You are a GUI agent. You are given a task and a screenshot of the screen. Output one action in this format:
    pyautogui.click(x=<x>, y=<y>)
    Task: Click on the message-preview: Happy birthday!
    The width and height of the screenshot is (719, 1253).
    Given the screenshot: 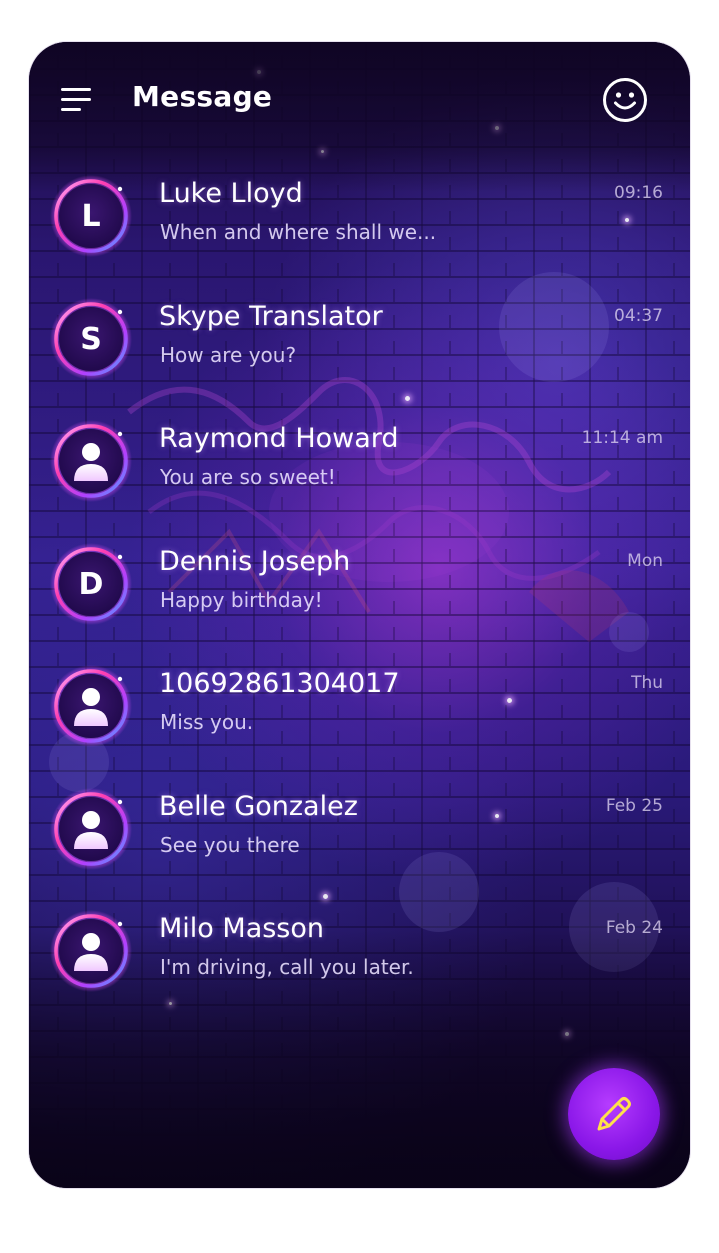 What is the action you would take?
    pyautogui.click(x=241, y=600)
    